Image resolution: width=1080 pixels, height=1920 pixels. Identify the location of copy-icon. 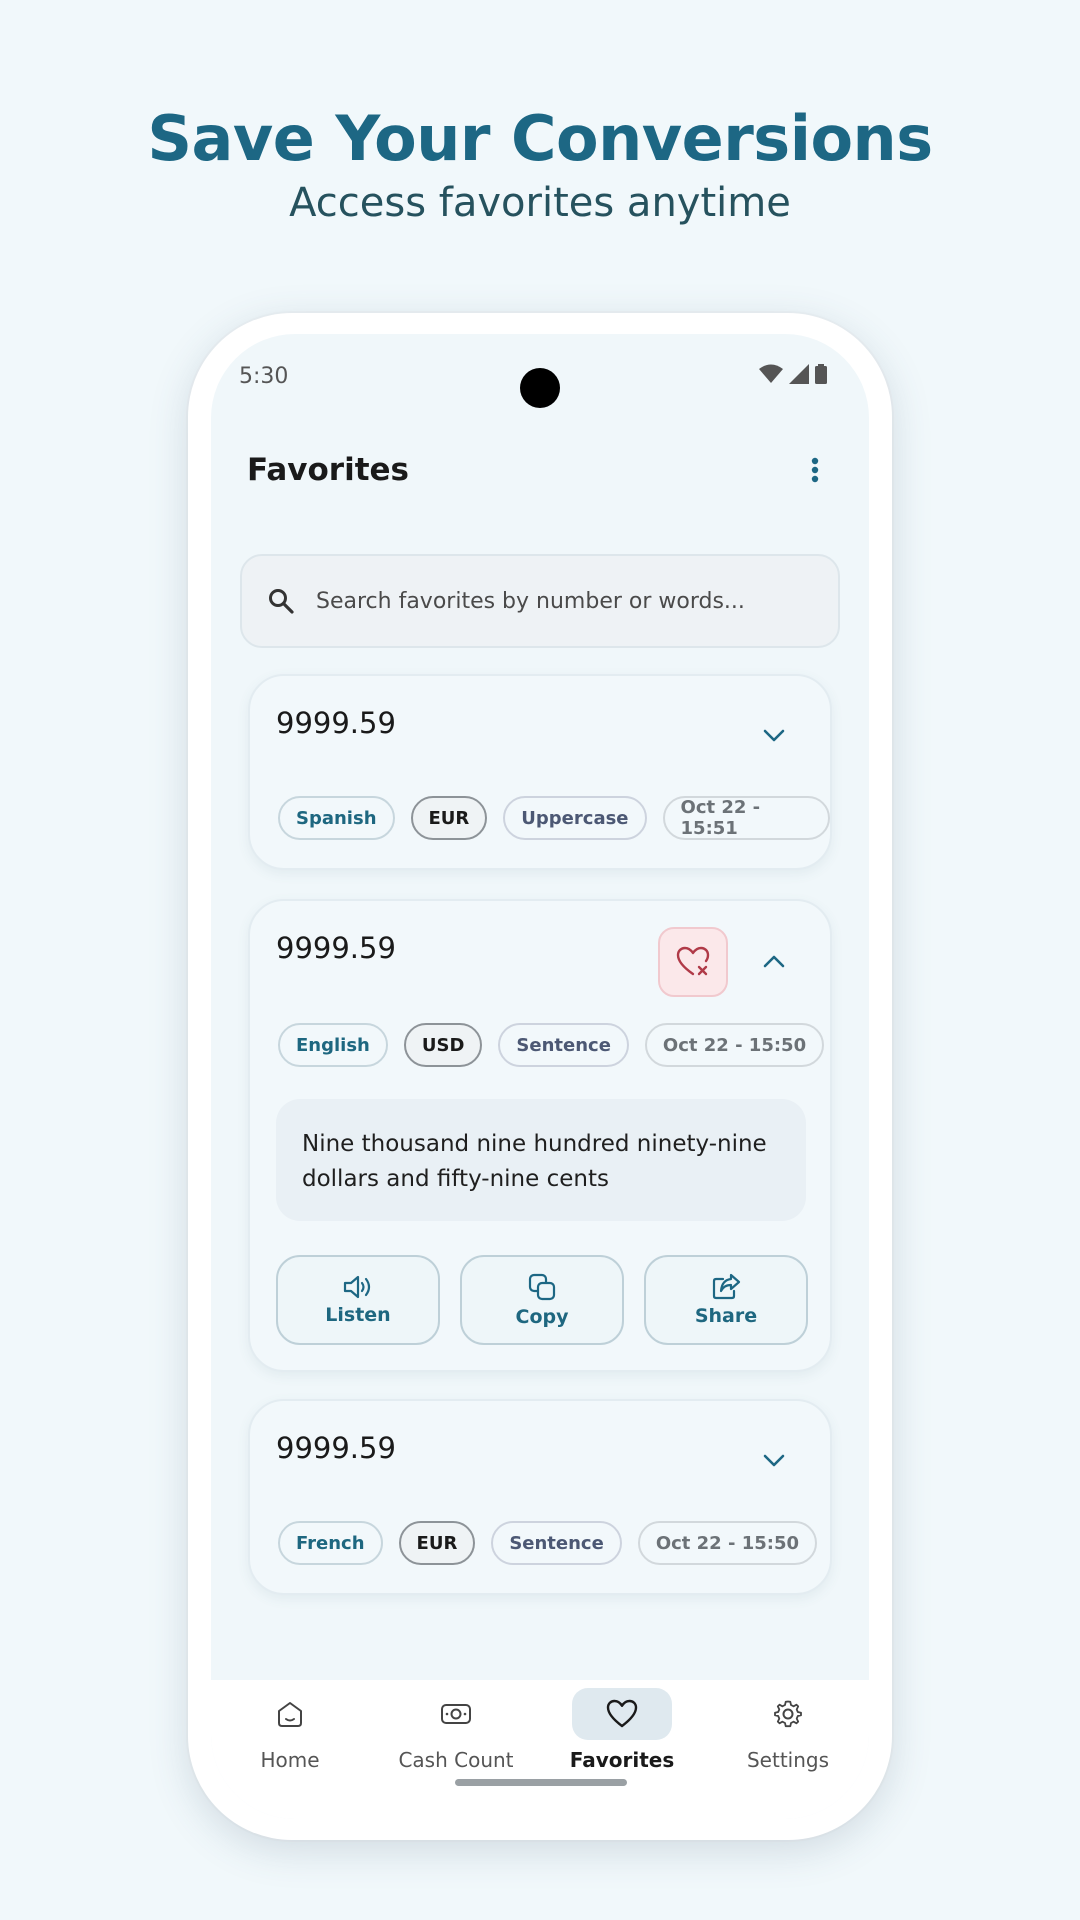
(542, 1287).